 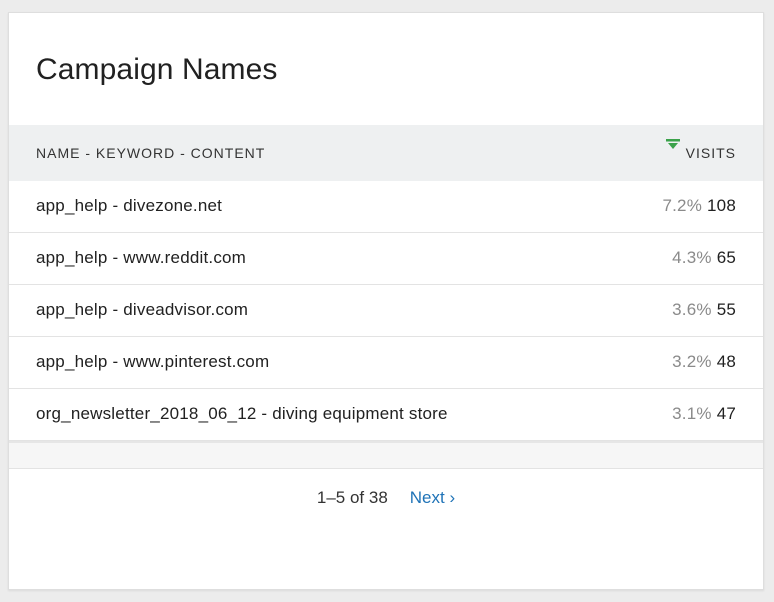 What do you see at coordinates (682, 205) in the screenshot?
I see `row-percent: 7.2%` at bounding box center [682, 205].